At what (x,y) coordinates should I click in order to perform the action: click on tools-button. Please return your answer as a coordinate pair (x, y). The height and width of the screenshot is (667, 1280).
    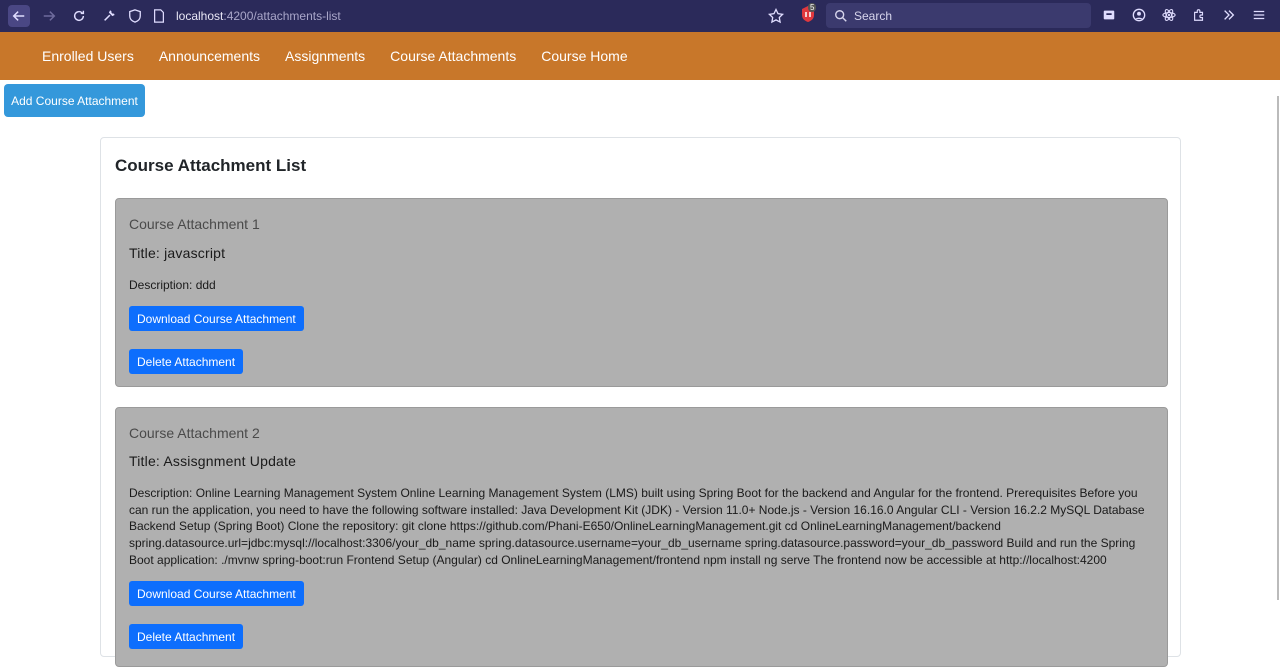
    Looking at the image, I should click on (109, 16).